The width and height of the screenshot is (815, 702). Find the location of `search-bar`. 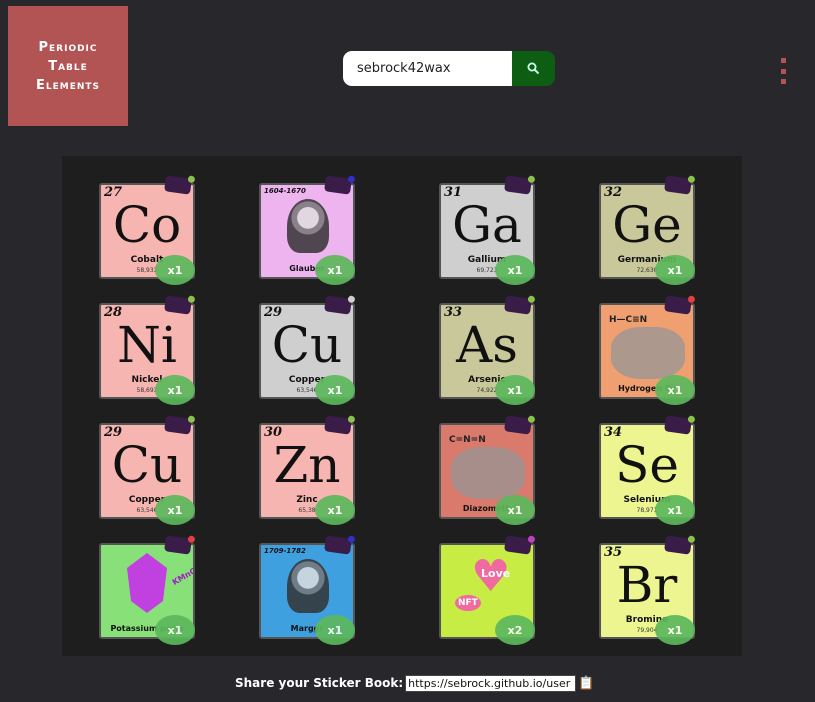

search-bar is located at coordinates (449, 68).